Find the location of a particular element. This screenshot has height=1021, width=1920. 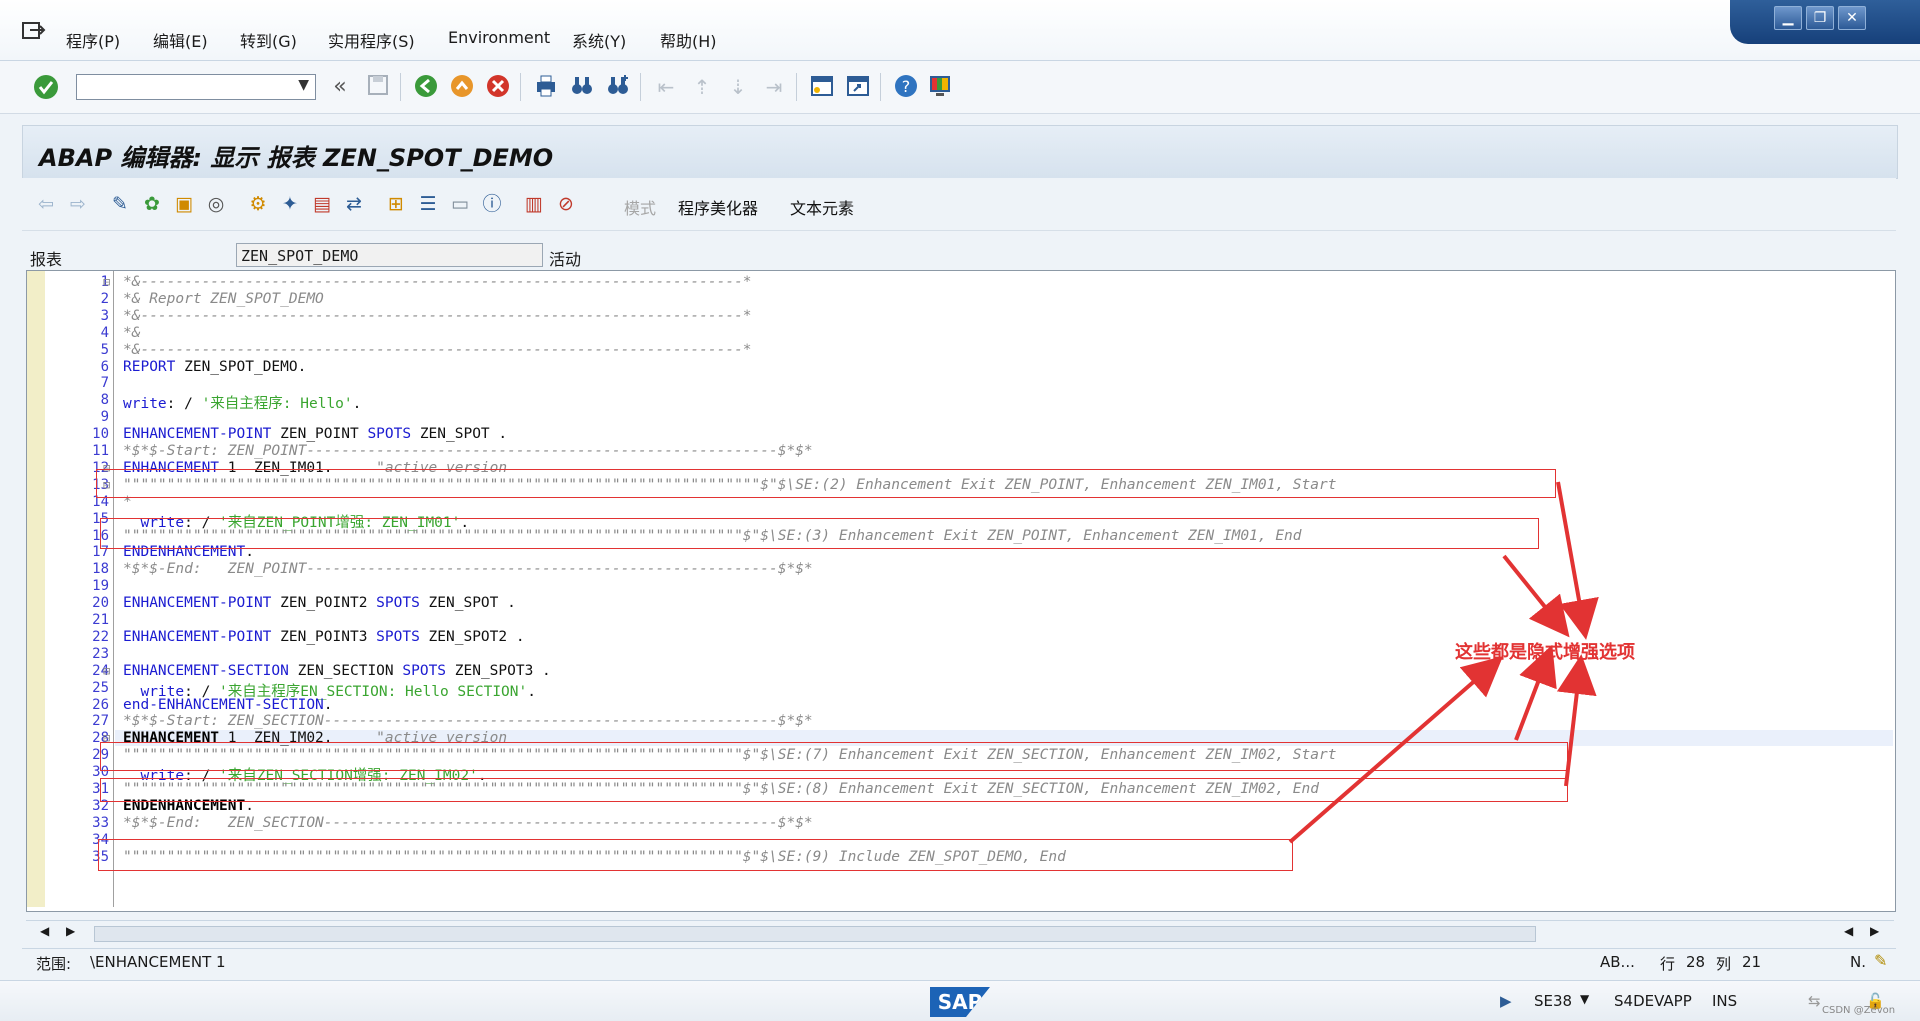

print-icon is located at coordinates (546, 87).